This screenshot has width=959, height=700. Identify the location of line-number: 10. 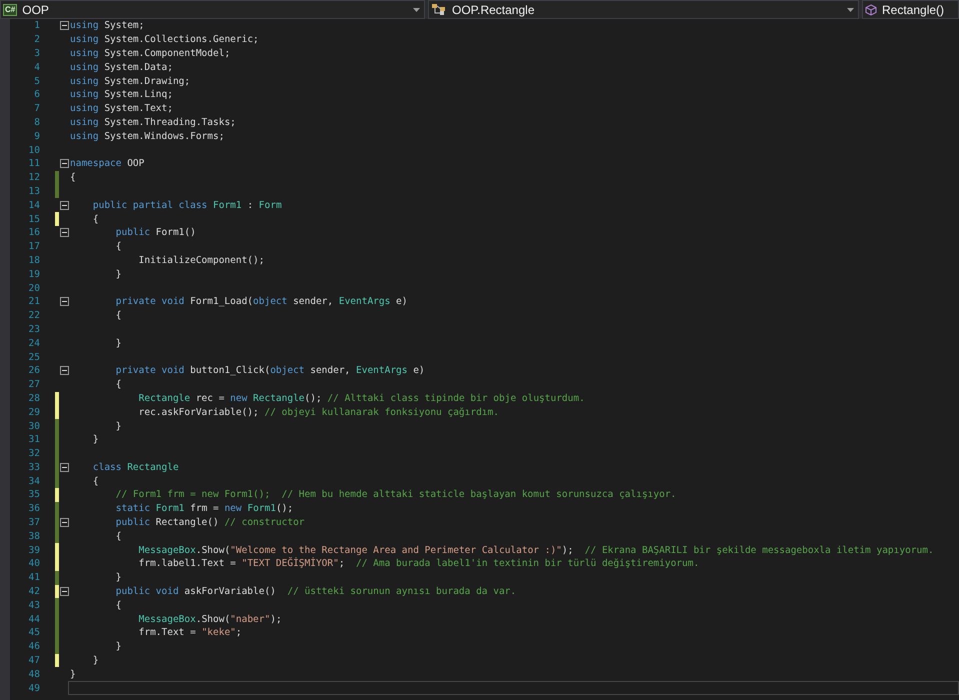
(34, 150).